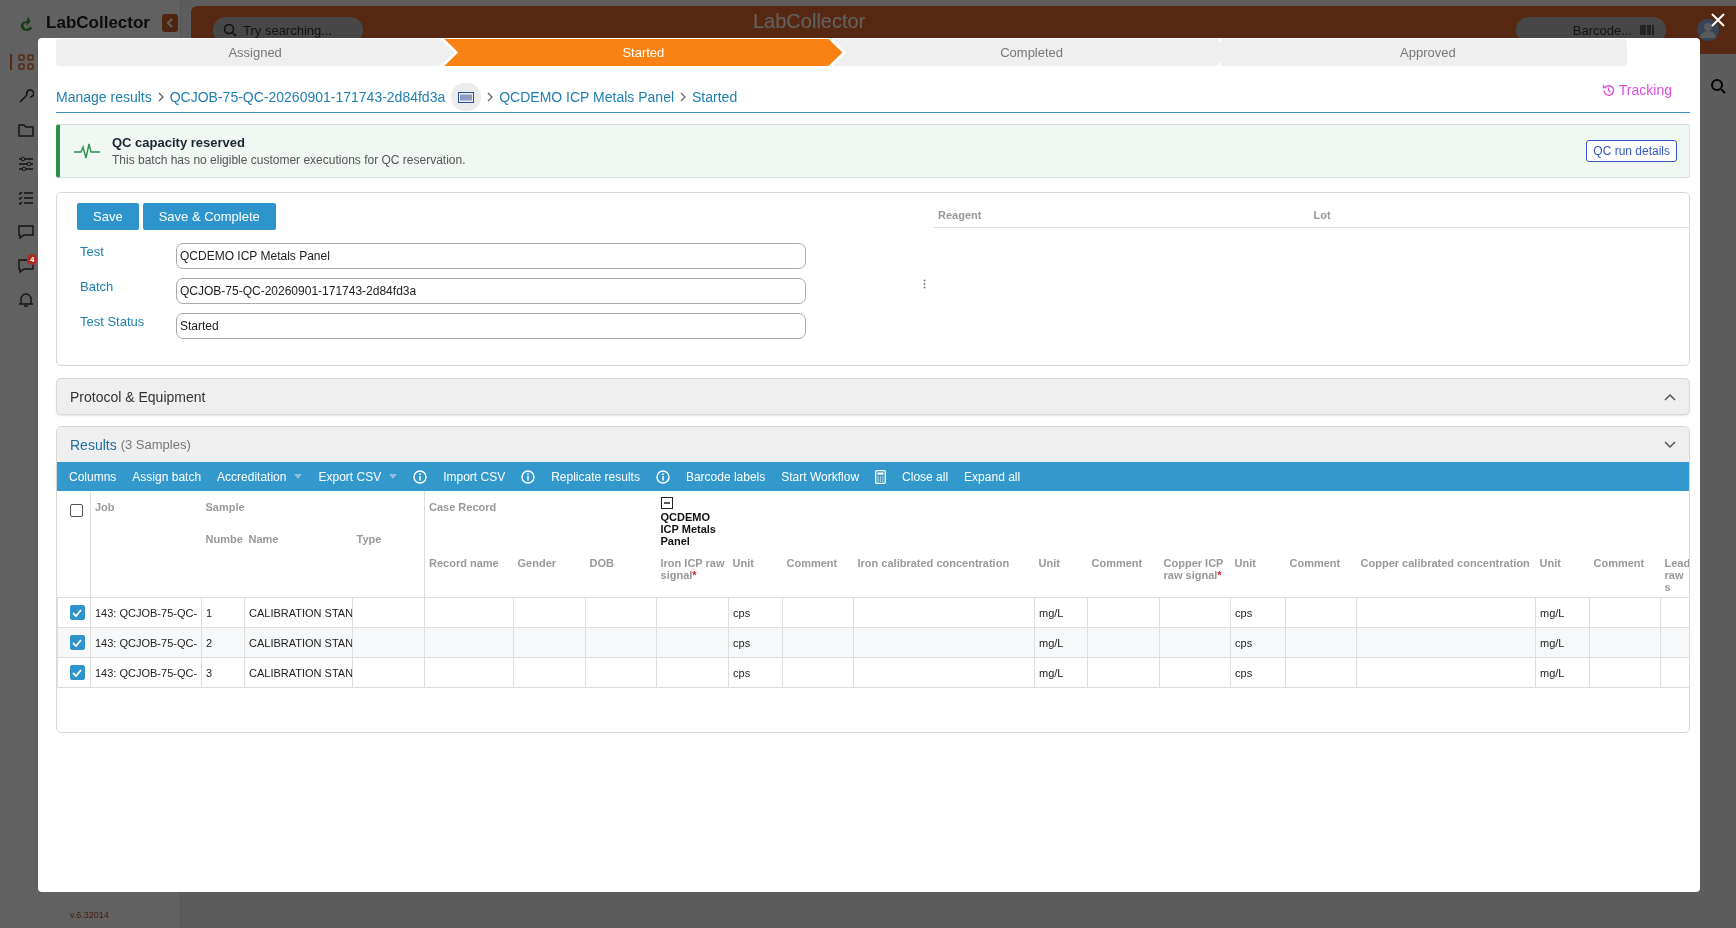  Describe the element at coordinates (491, 325) in the screenshot. I see `text-field: Started` at that location.